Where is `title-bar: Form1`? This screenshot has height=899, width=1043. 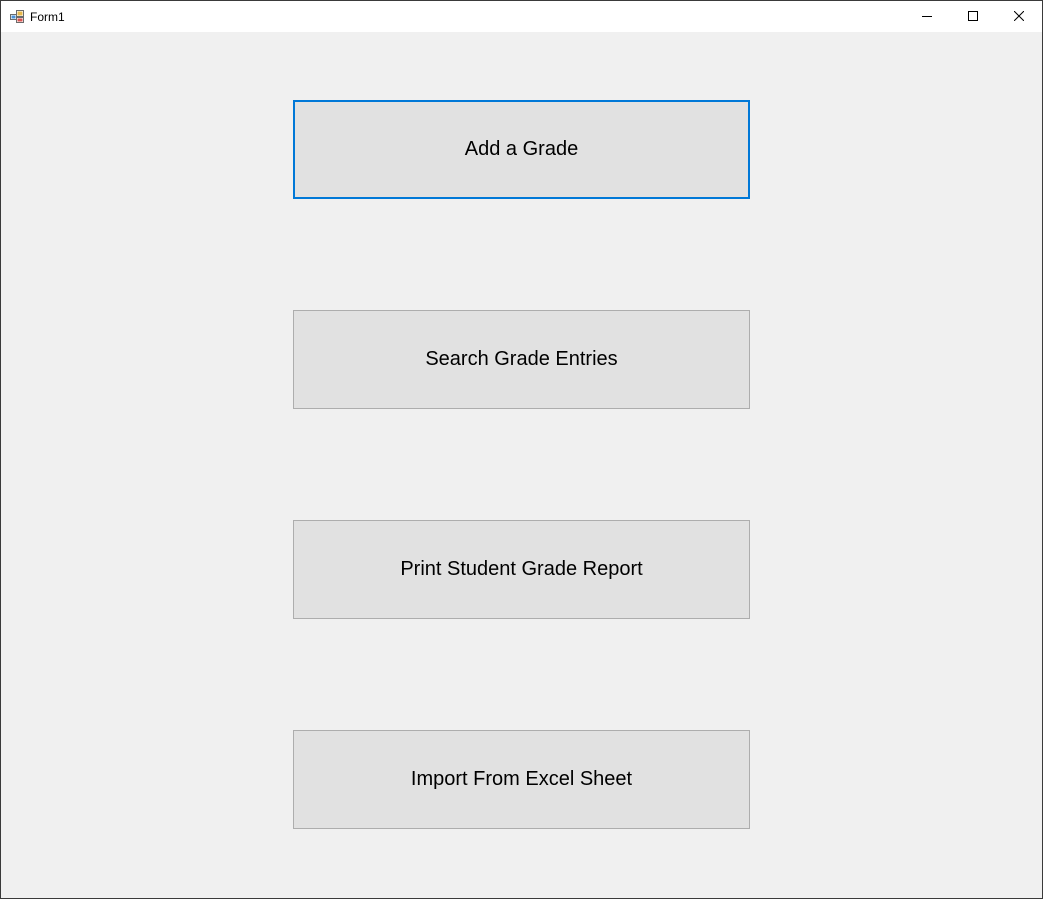
title-bar: Form1 is located at coordinates (521, 16).